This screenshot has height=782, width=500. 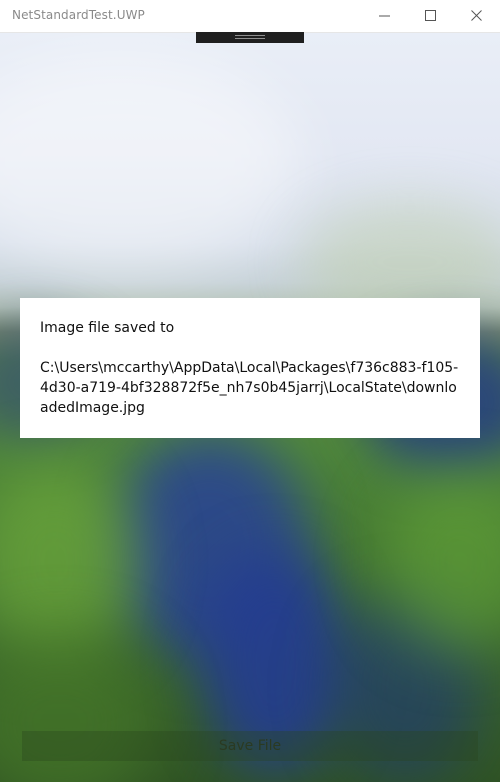 I want to click on save-file-label: Save File, so click(x=250, y=746).